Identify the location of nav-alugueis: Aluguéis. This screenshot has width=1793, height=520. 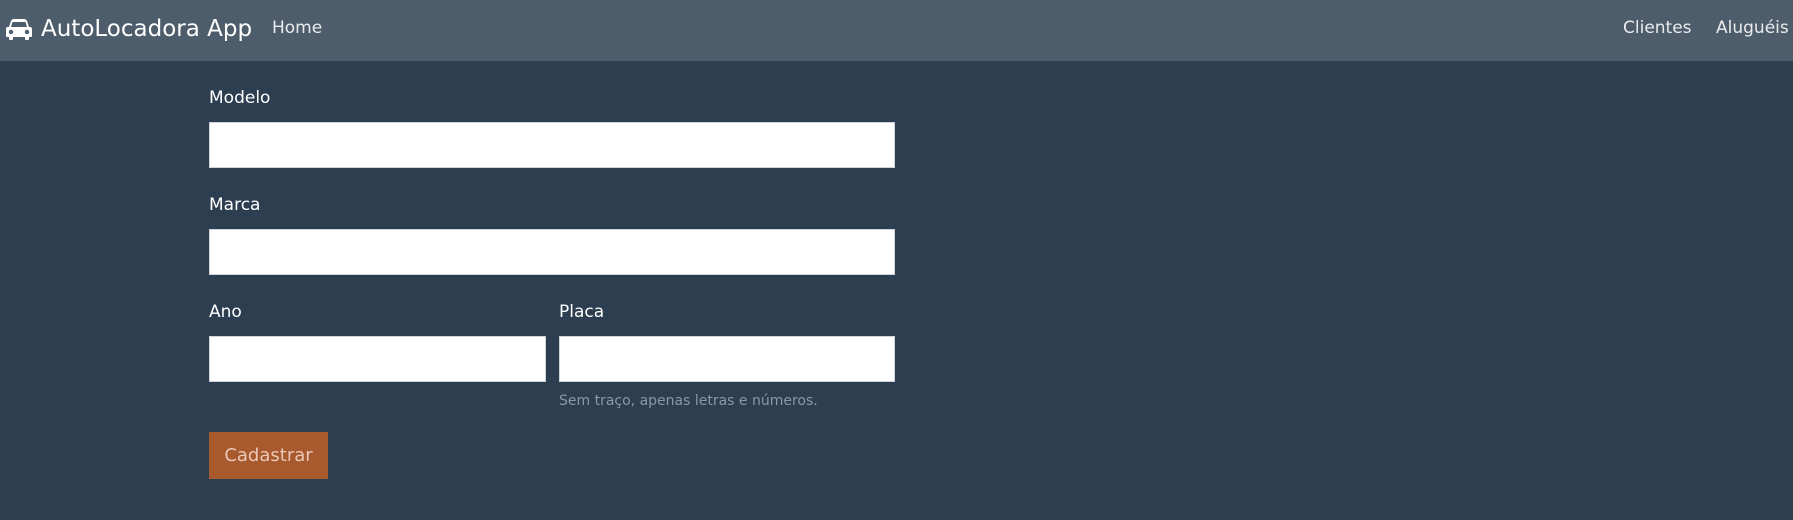
(1752, 28).